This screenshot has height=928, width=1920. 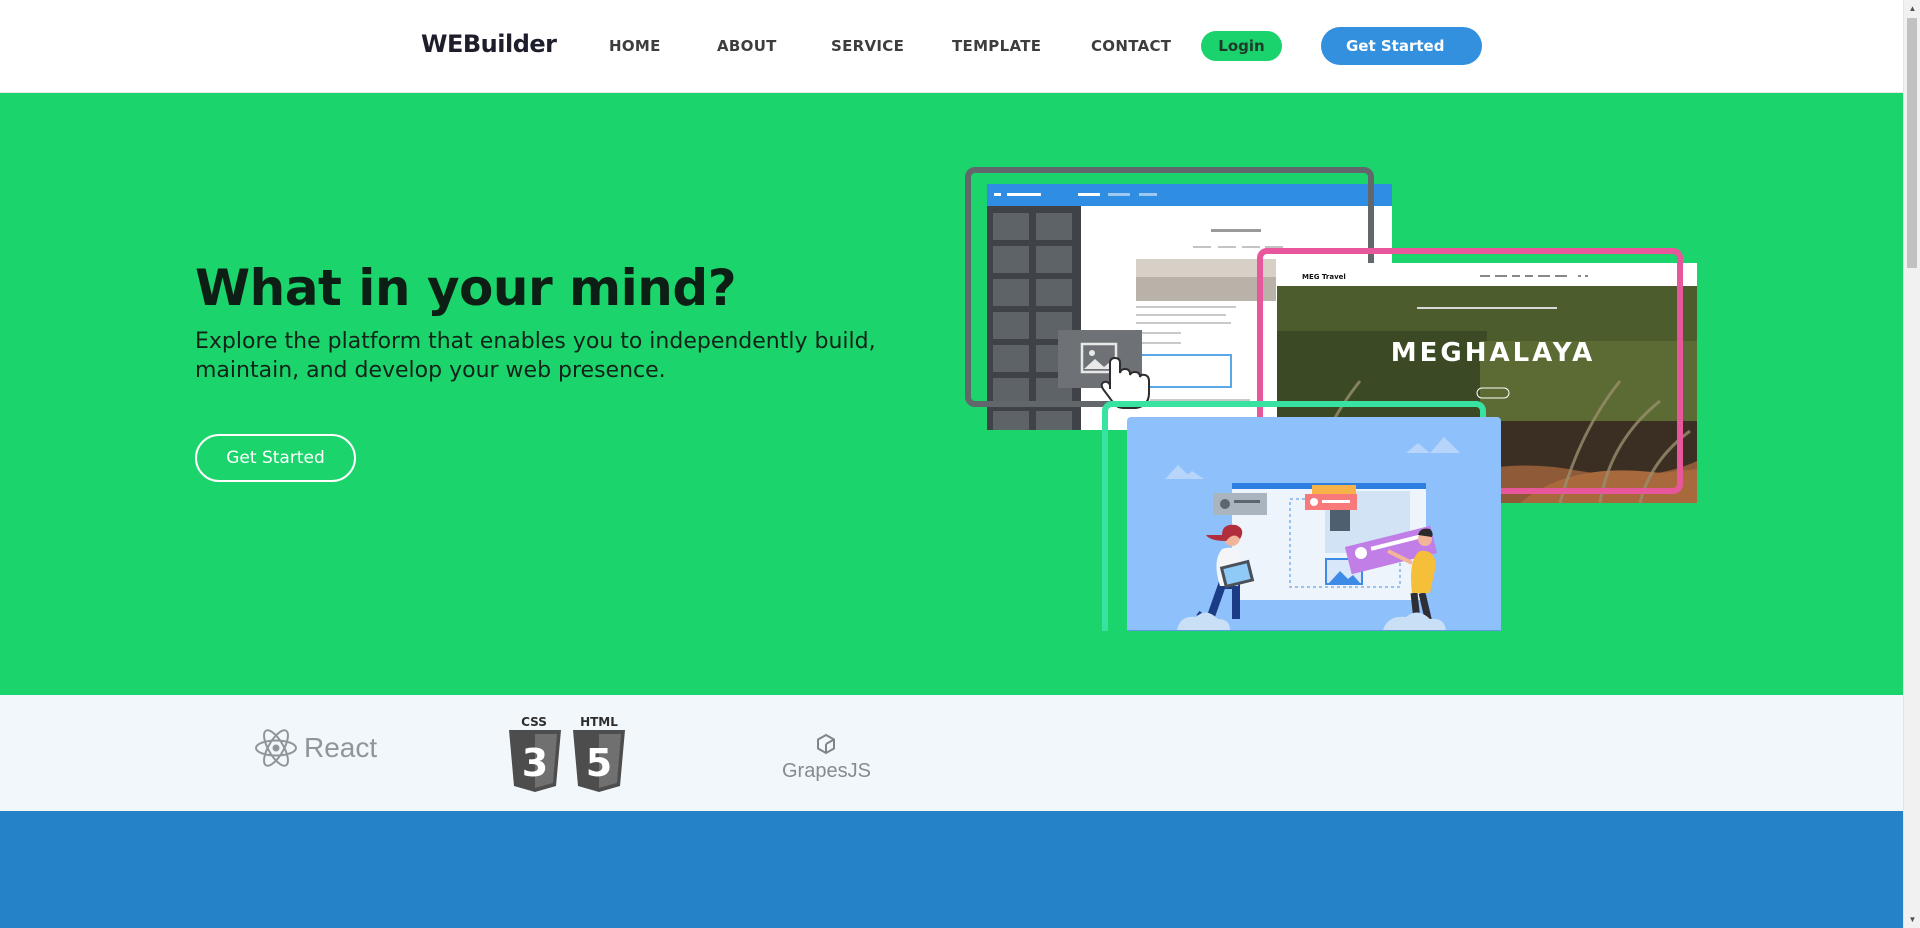 I want to click on travel-brand: MEG Travel, so click(x=1324, y=277).